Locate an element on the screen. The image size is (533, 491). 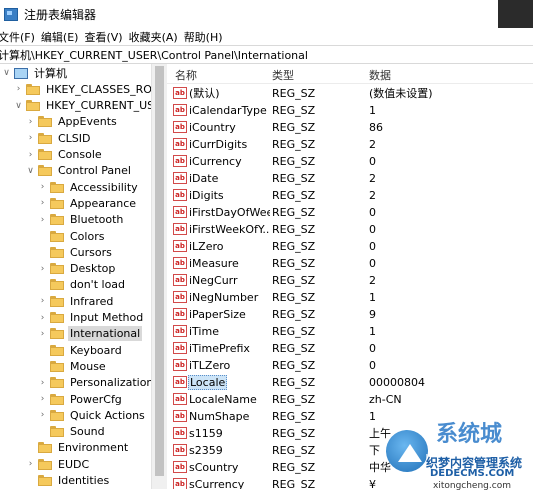
value-row: ab iPaperSize REG_SZ 9 is located at coordinates (350, 314).